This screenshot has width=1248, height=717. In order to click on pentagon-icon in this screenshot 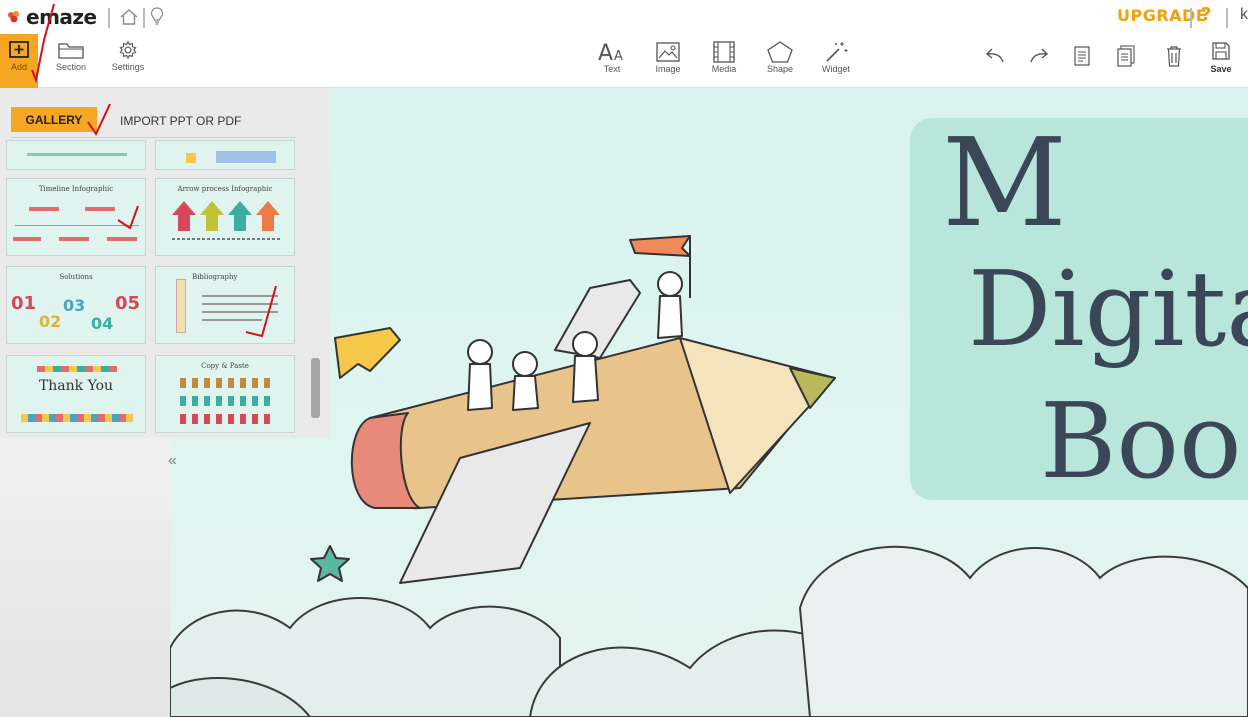, I will do `click(780, 52)`.